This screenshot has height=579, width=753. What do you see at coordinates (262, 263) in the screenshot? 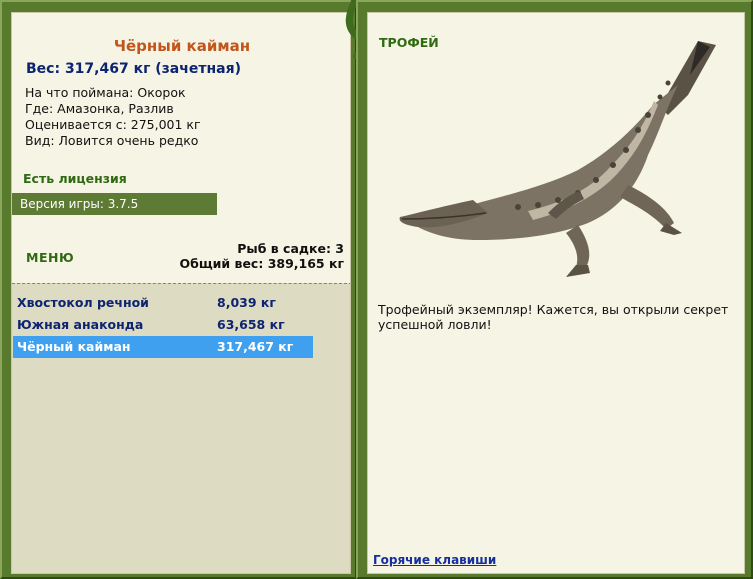
I see `cage-total-weight: Общий вес: 389,165 кг` at bounding box center [262, 263].